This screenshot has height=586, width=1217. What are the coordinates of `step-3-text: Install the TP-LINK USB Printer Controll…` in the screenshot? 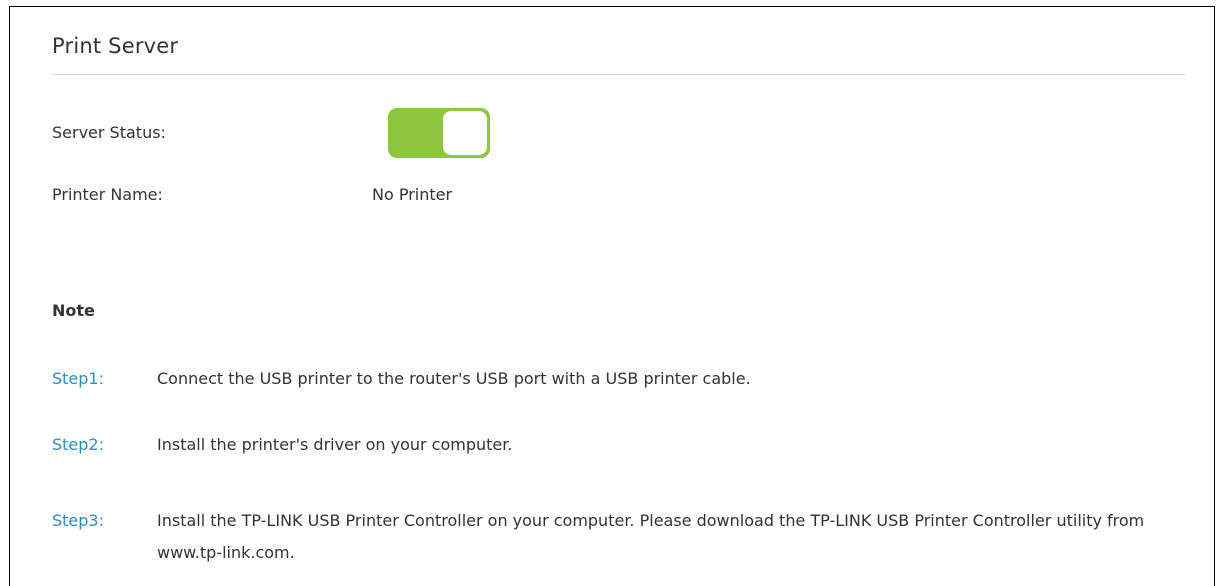 It's located at (651, 536).